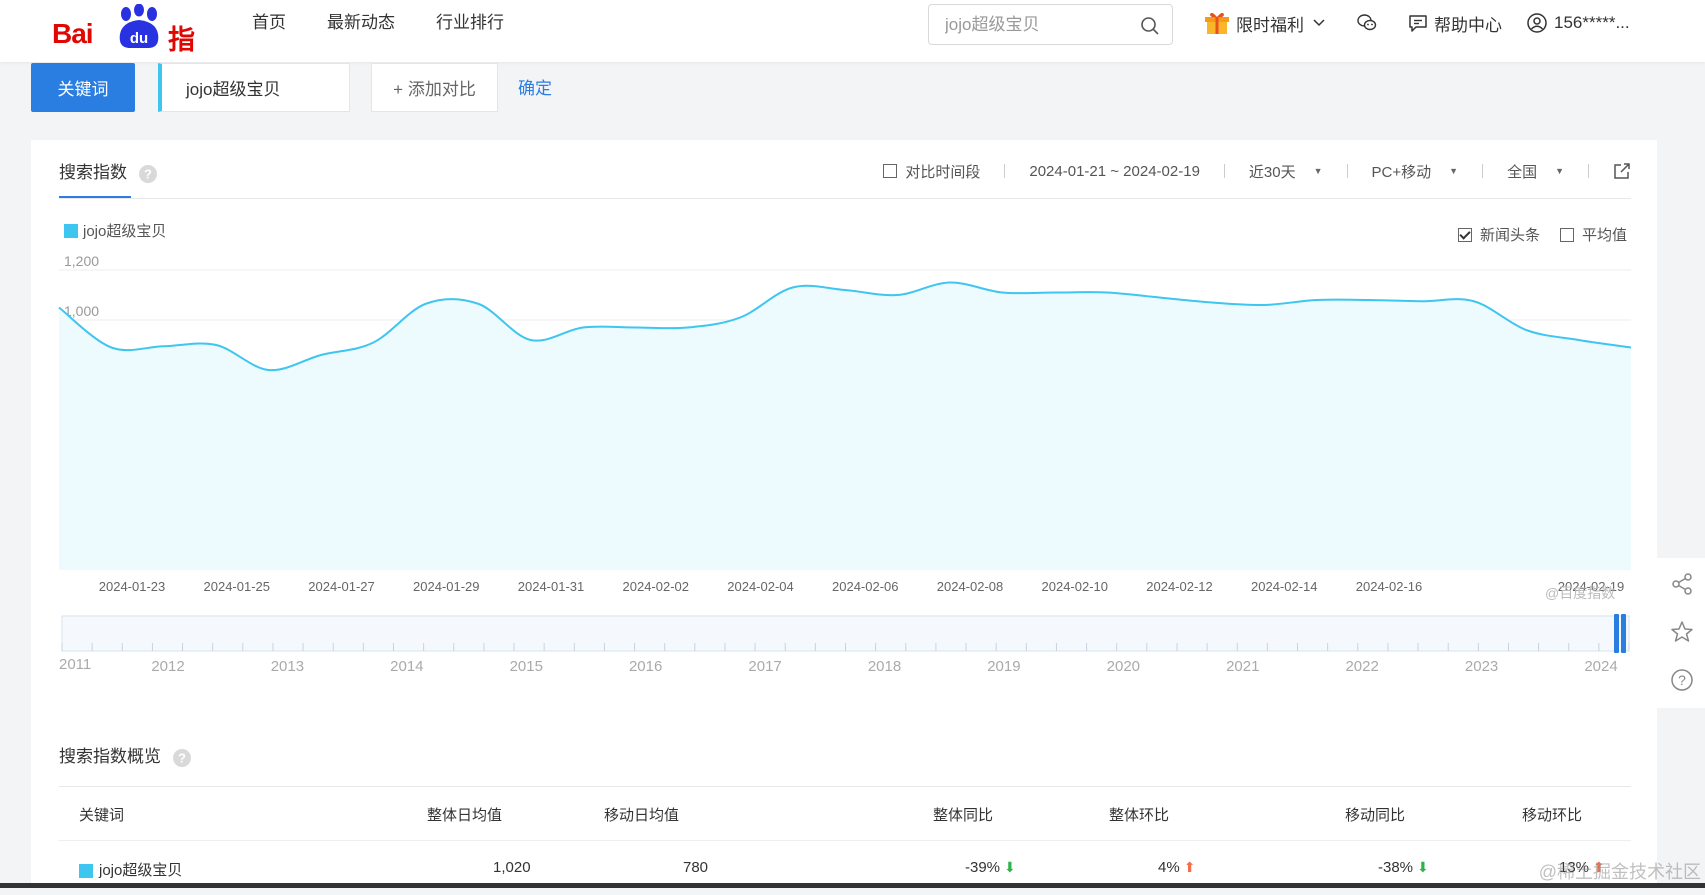 The image size is (1705, 895). Describe the element at coordinates (852, 31) in the screenshot. I see `top-header: Bai du 指数 首页 最新动态 行业排行 限时福利` at that location.